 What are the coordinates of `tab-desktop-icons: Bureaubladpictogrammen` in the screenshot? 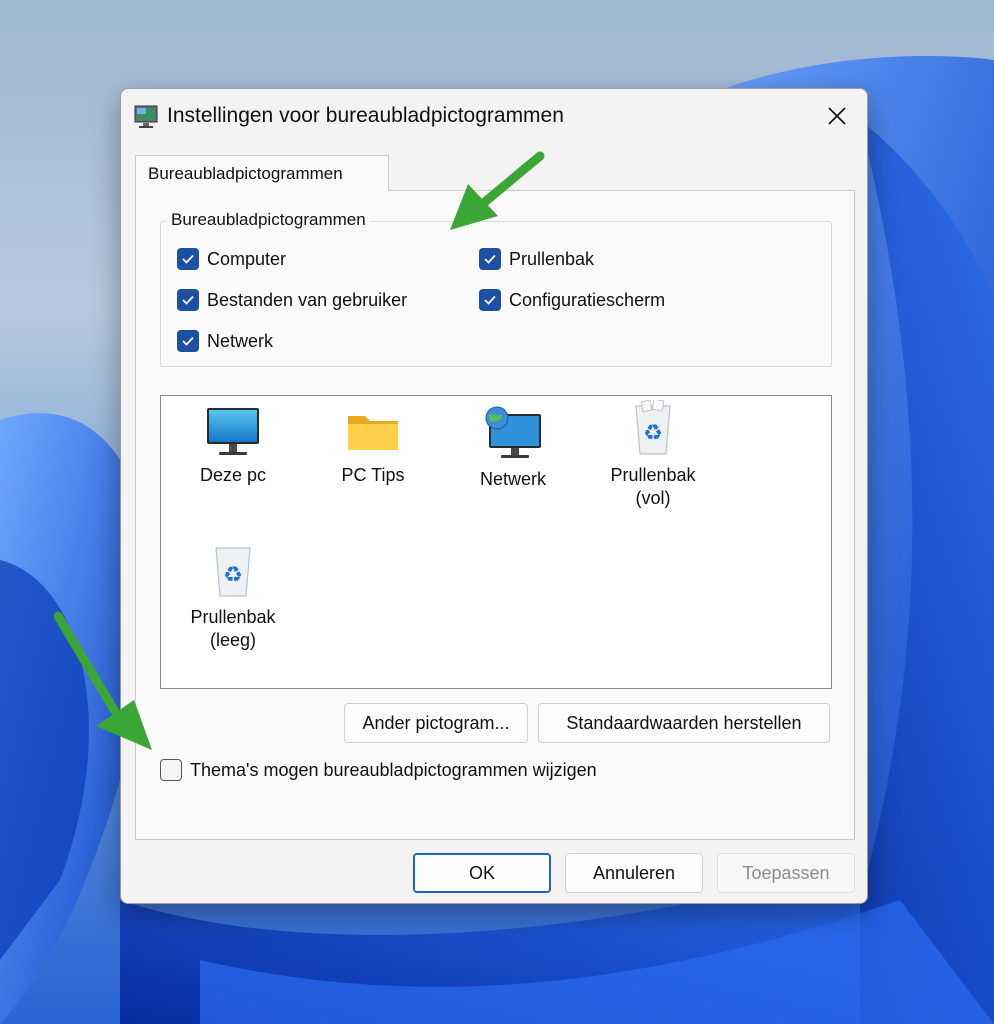 It's located at (262, 173).